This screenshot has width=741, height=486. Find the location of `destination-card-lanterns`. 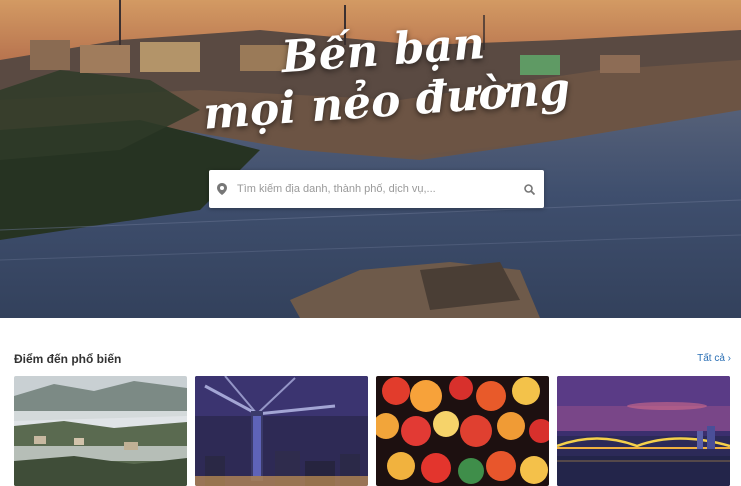

destination-card-lanterns is located at coordinates (462, 431).